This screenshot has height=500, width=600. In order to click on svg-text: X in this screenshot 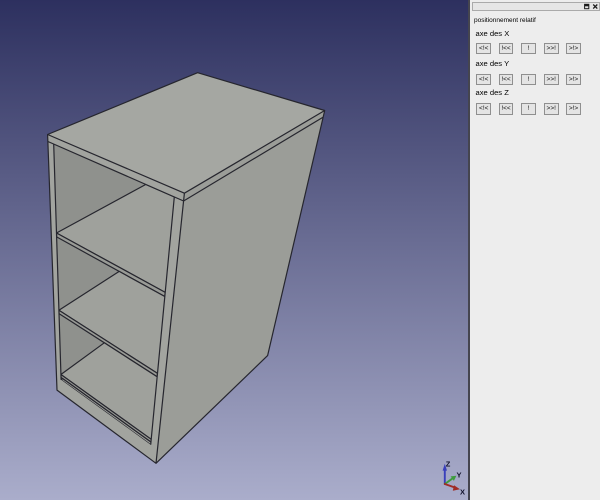, I will do `click(462, 492)`.